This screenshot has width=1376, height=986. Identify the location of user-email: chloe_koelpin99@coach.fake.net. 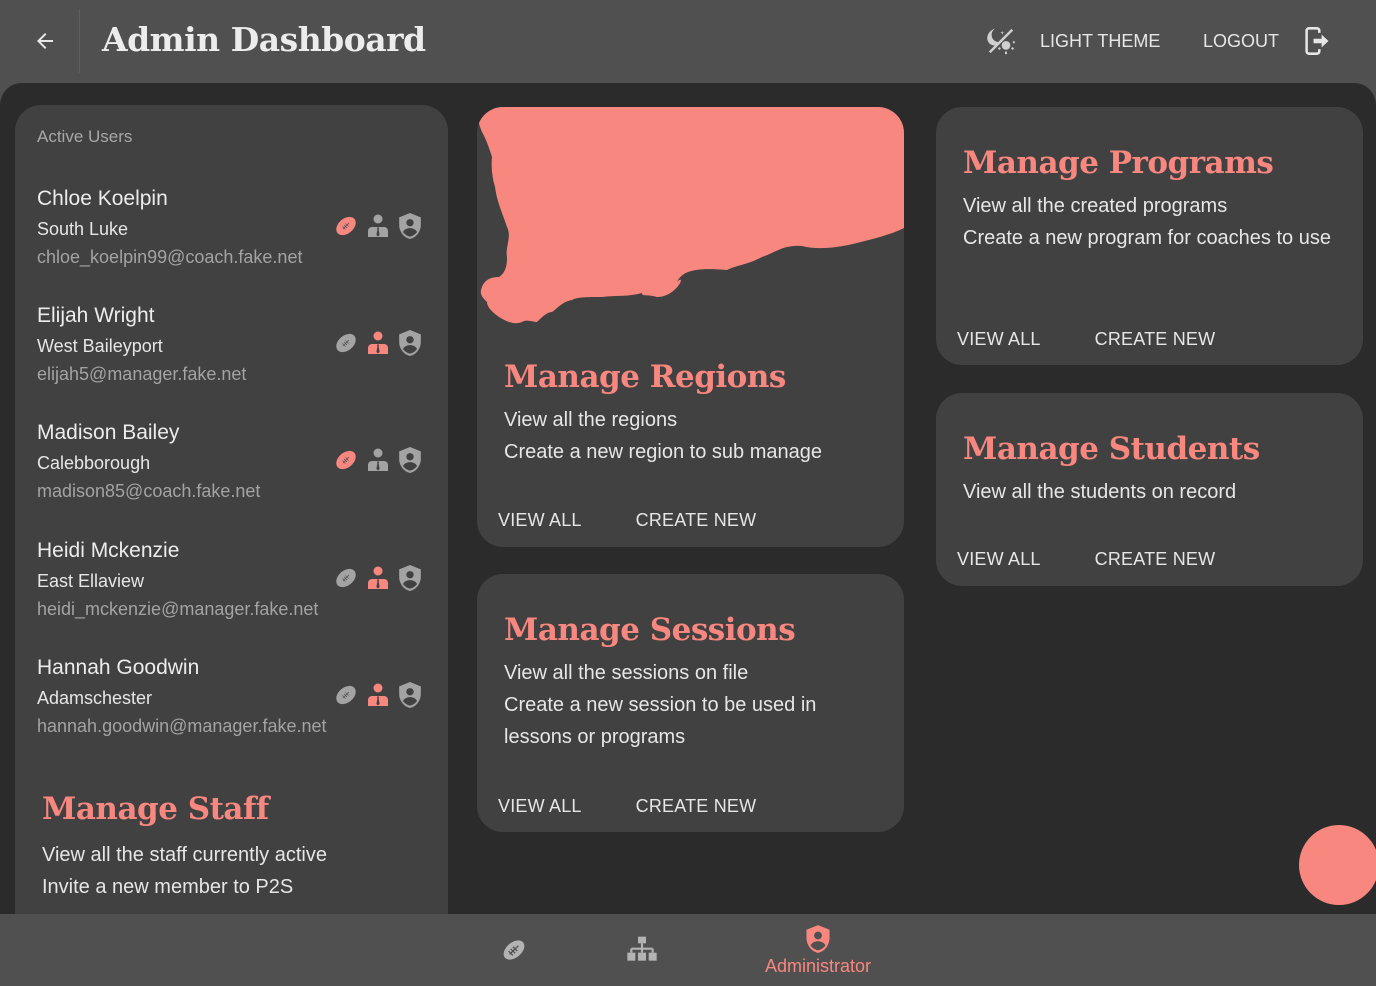
(170, 257).